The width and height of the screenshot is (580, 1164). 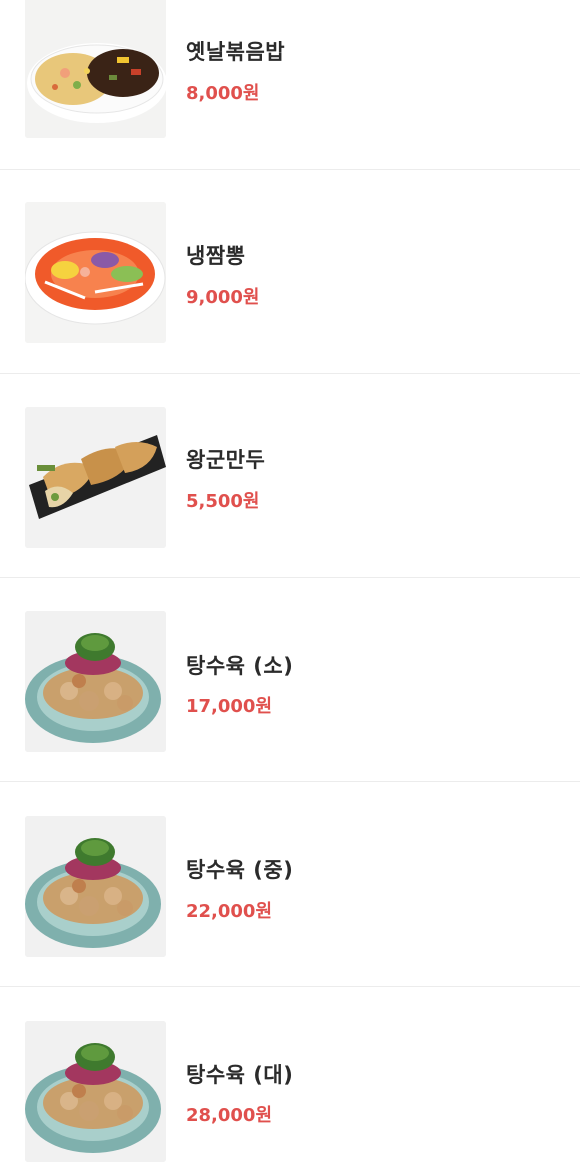 What do you see at coordinates (216, 256) in the screenshot?
I see `menu-item-name: 냉짬뽕` at bounding box center [216, 256].